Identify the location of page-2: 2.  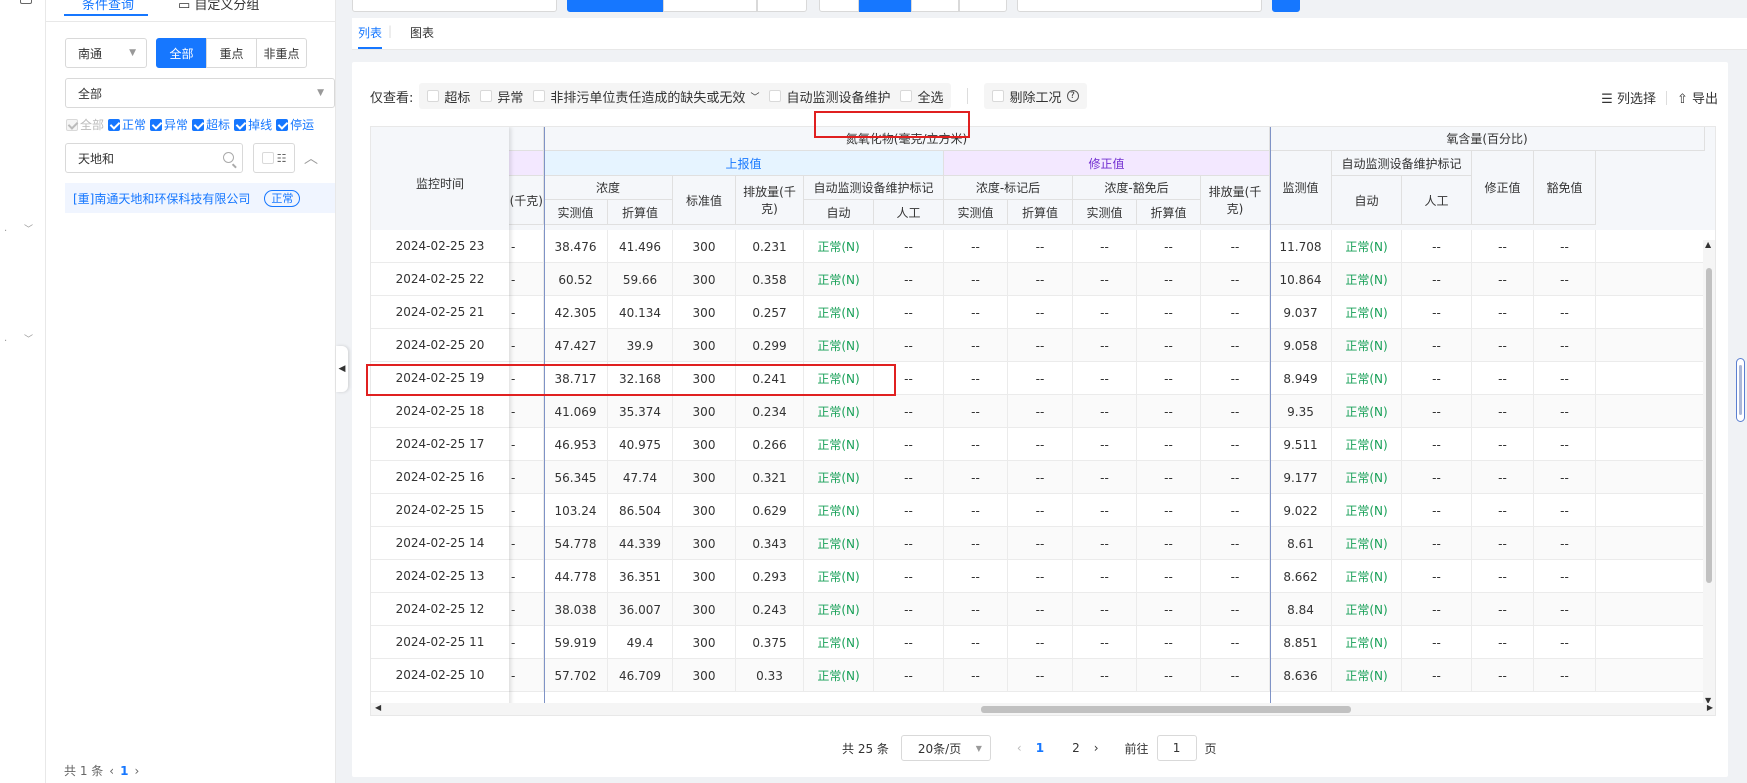
(1076, 748).